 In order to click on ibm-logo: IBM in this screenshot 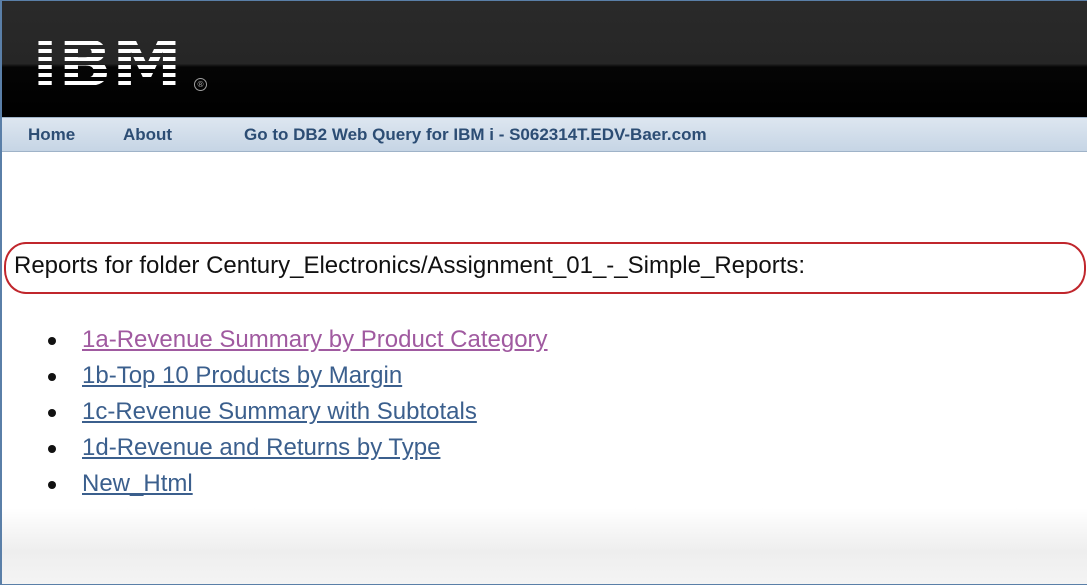, I will do `click(107, 61)`.